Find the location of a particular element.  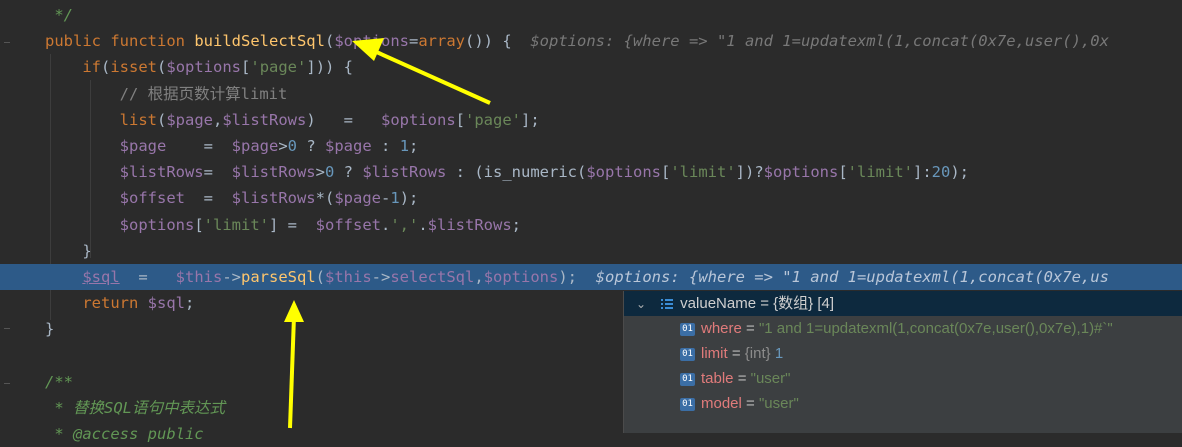

code-token: ()) { is located at coordinates (498, 41).